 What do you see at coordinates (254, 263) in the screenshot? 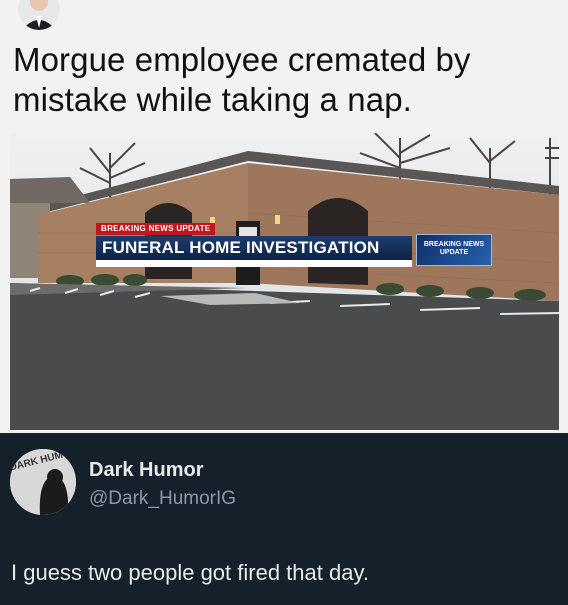
I see `ticker-underline` at bounding box center [254, 263].